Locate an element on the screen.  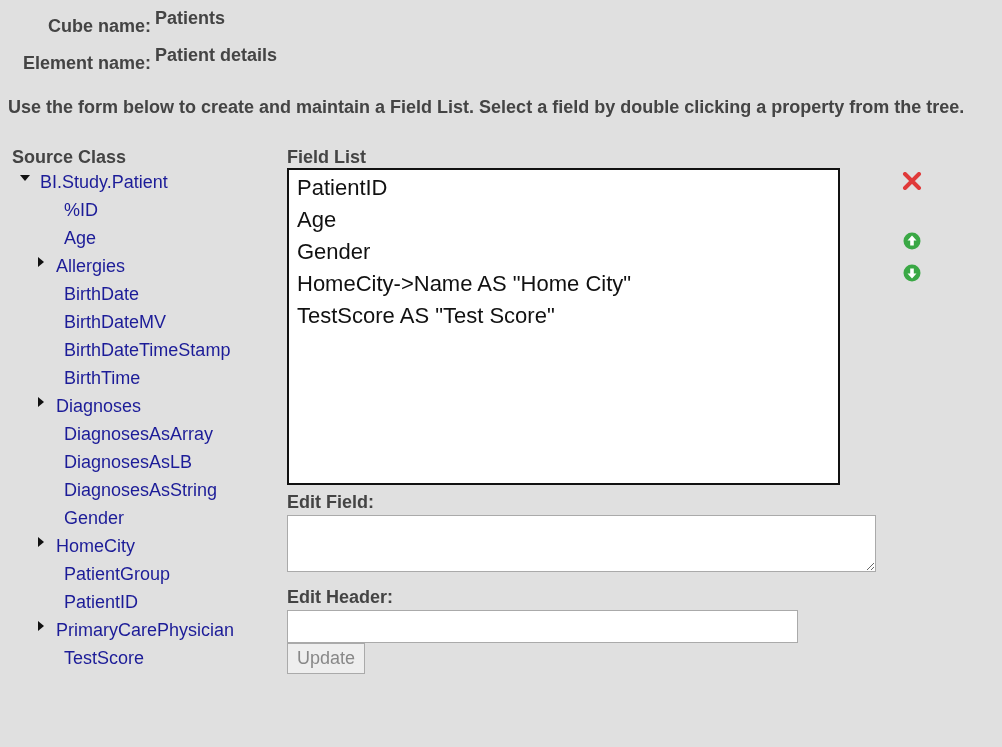
expanded-triangle-icon is located at coordinates (25, 178).